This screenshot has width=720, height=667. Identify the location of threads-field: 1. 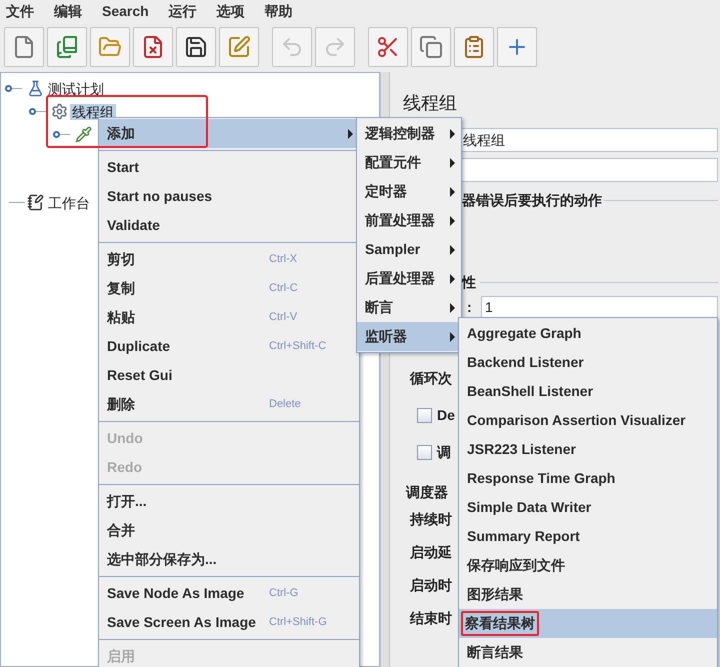
(599, 307).